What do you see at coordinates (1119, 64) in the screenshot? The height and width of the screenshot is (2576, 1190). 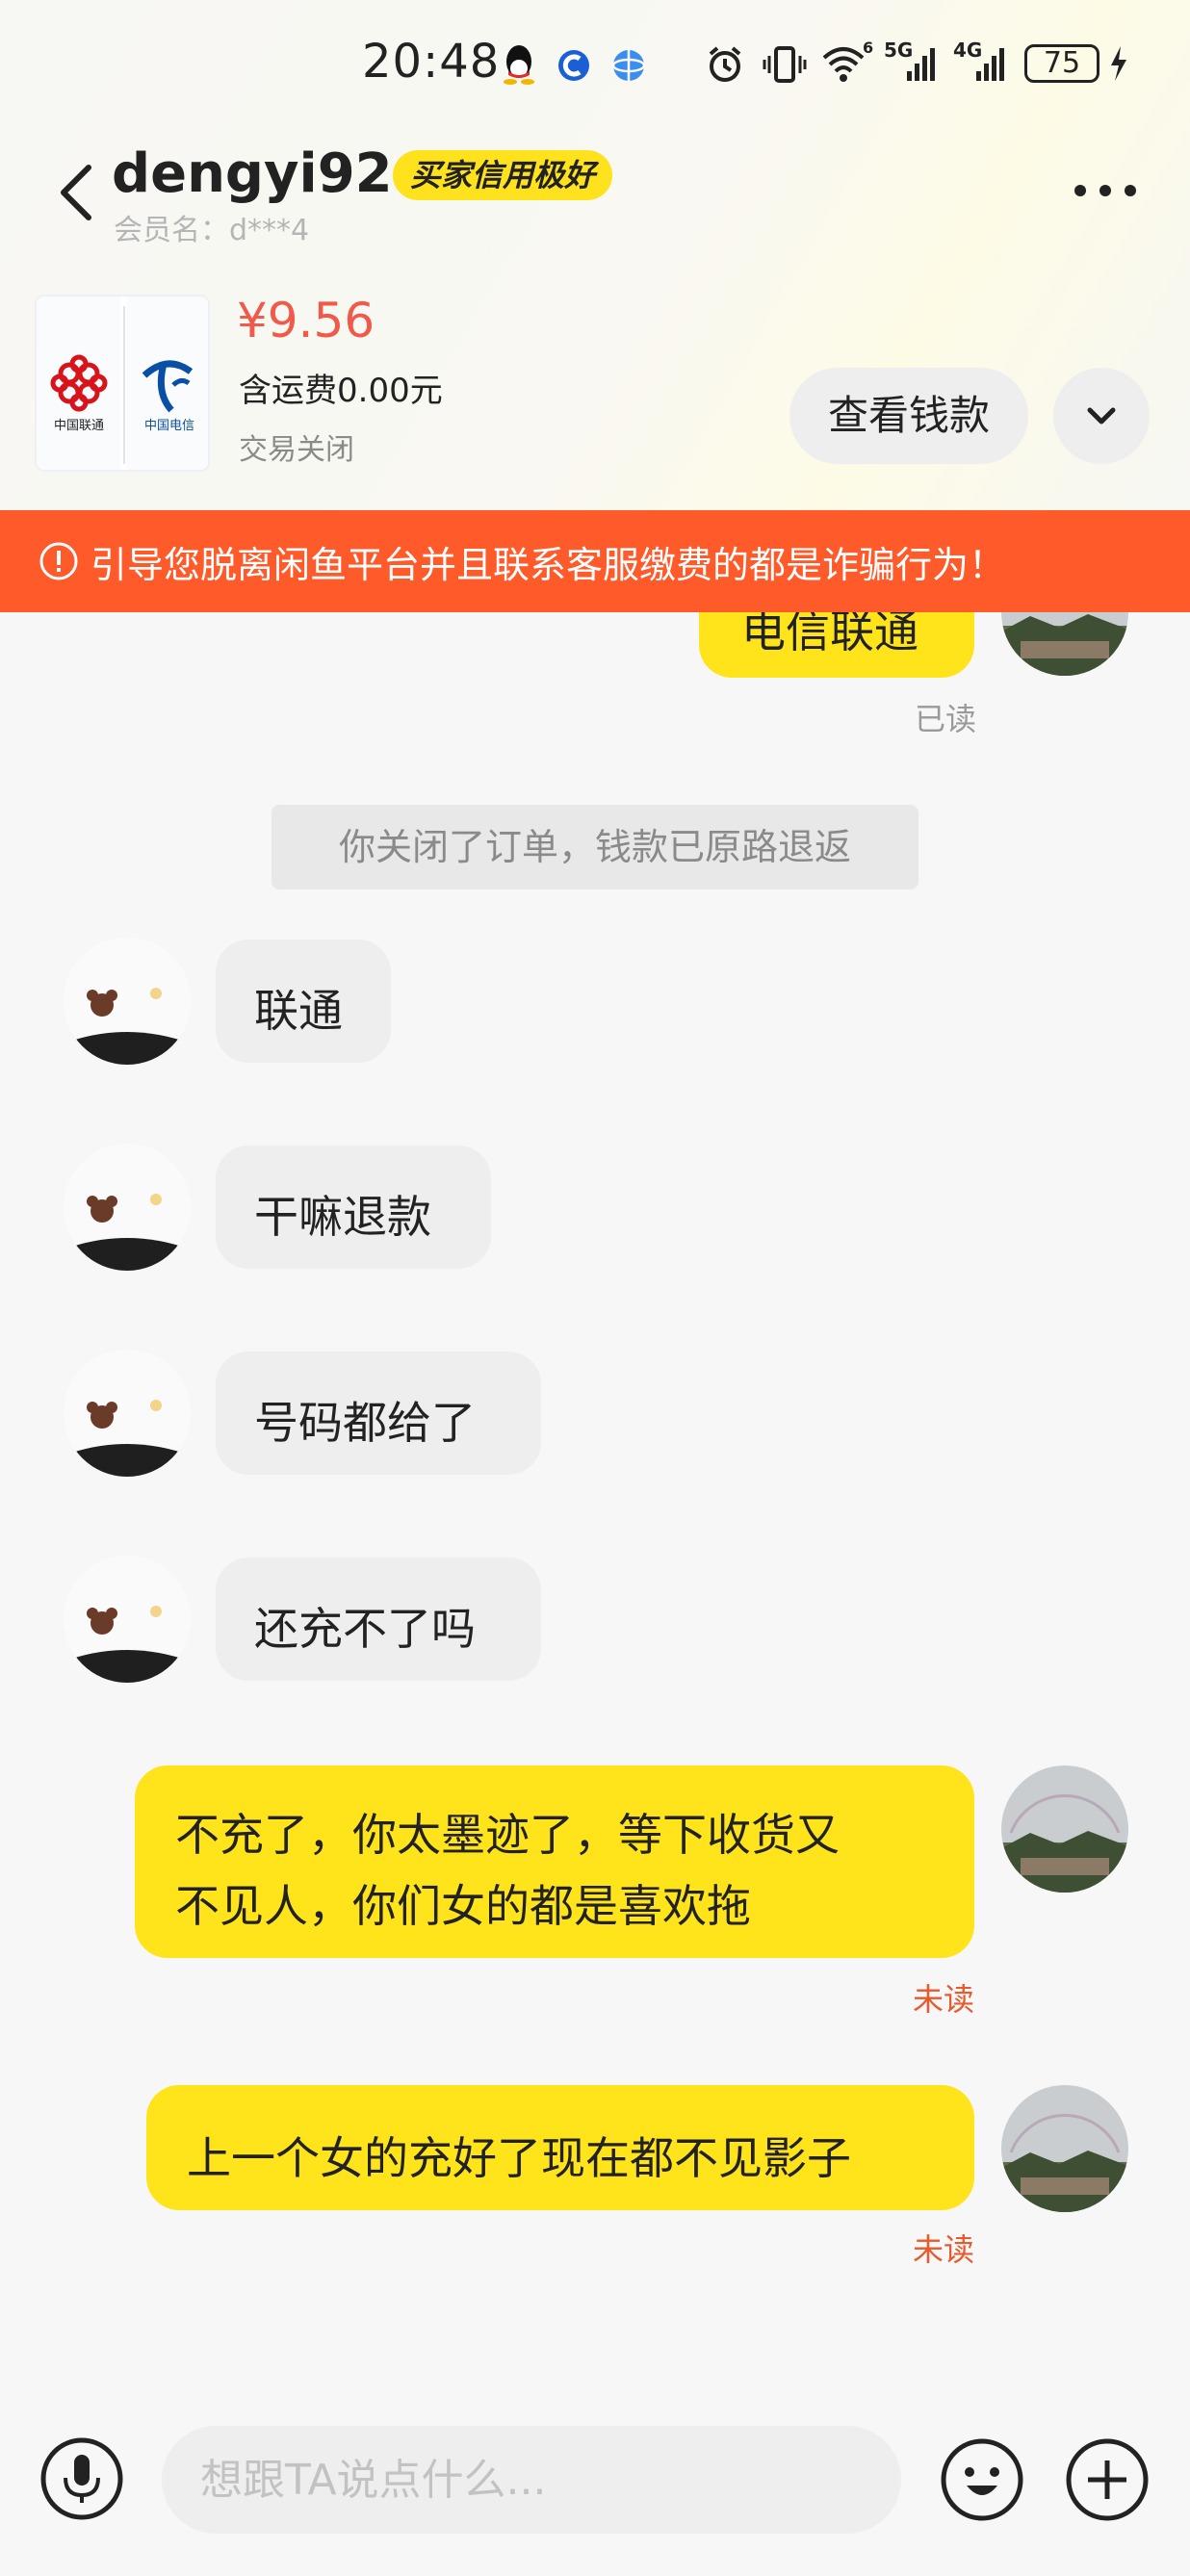 I see `charging-icon` at bounding box center [1119, 64].